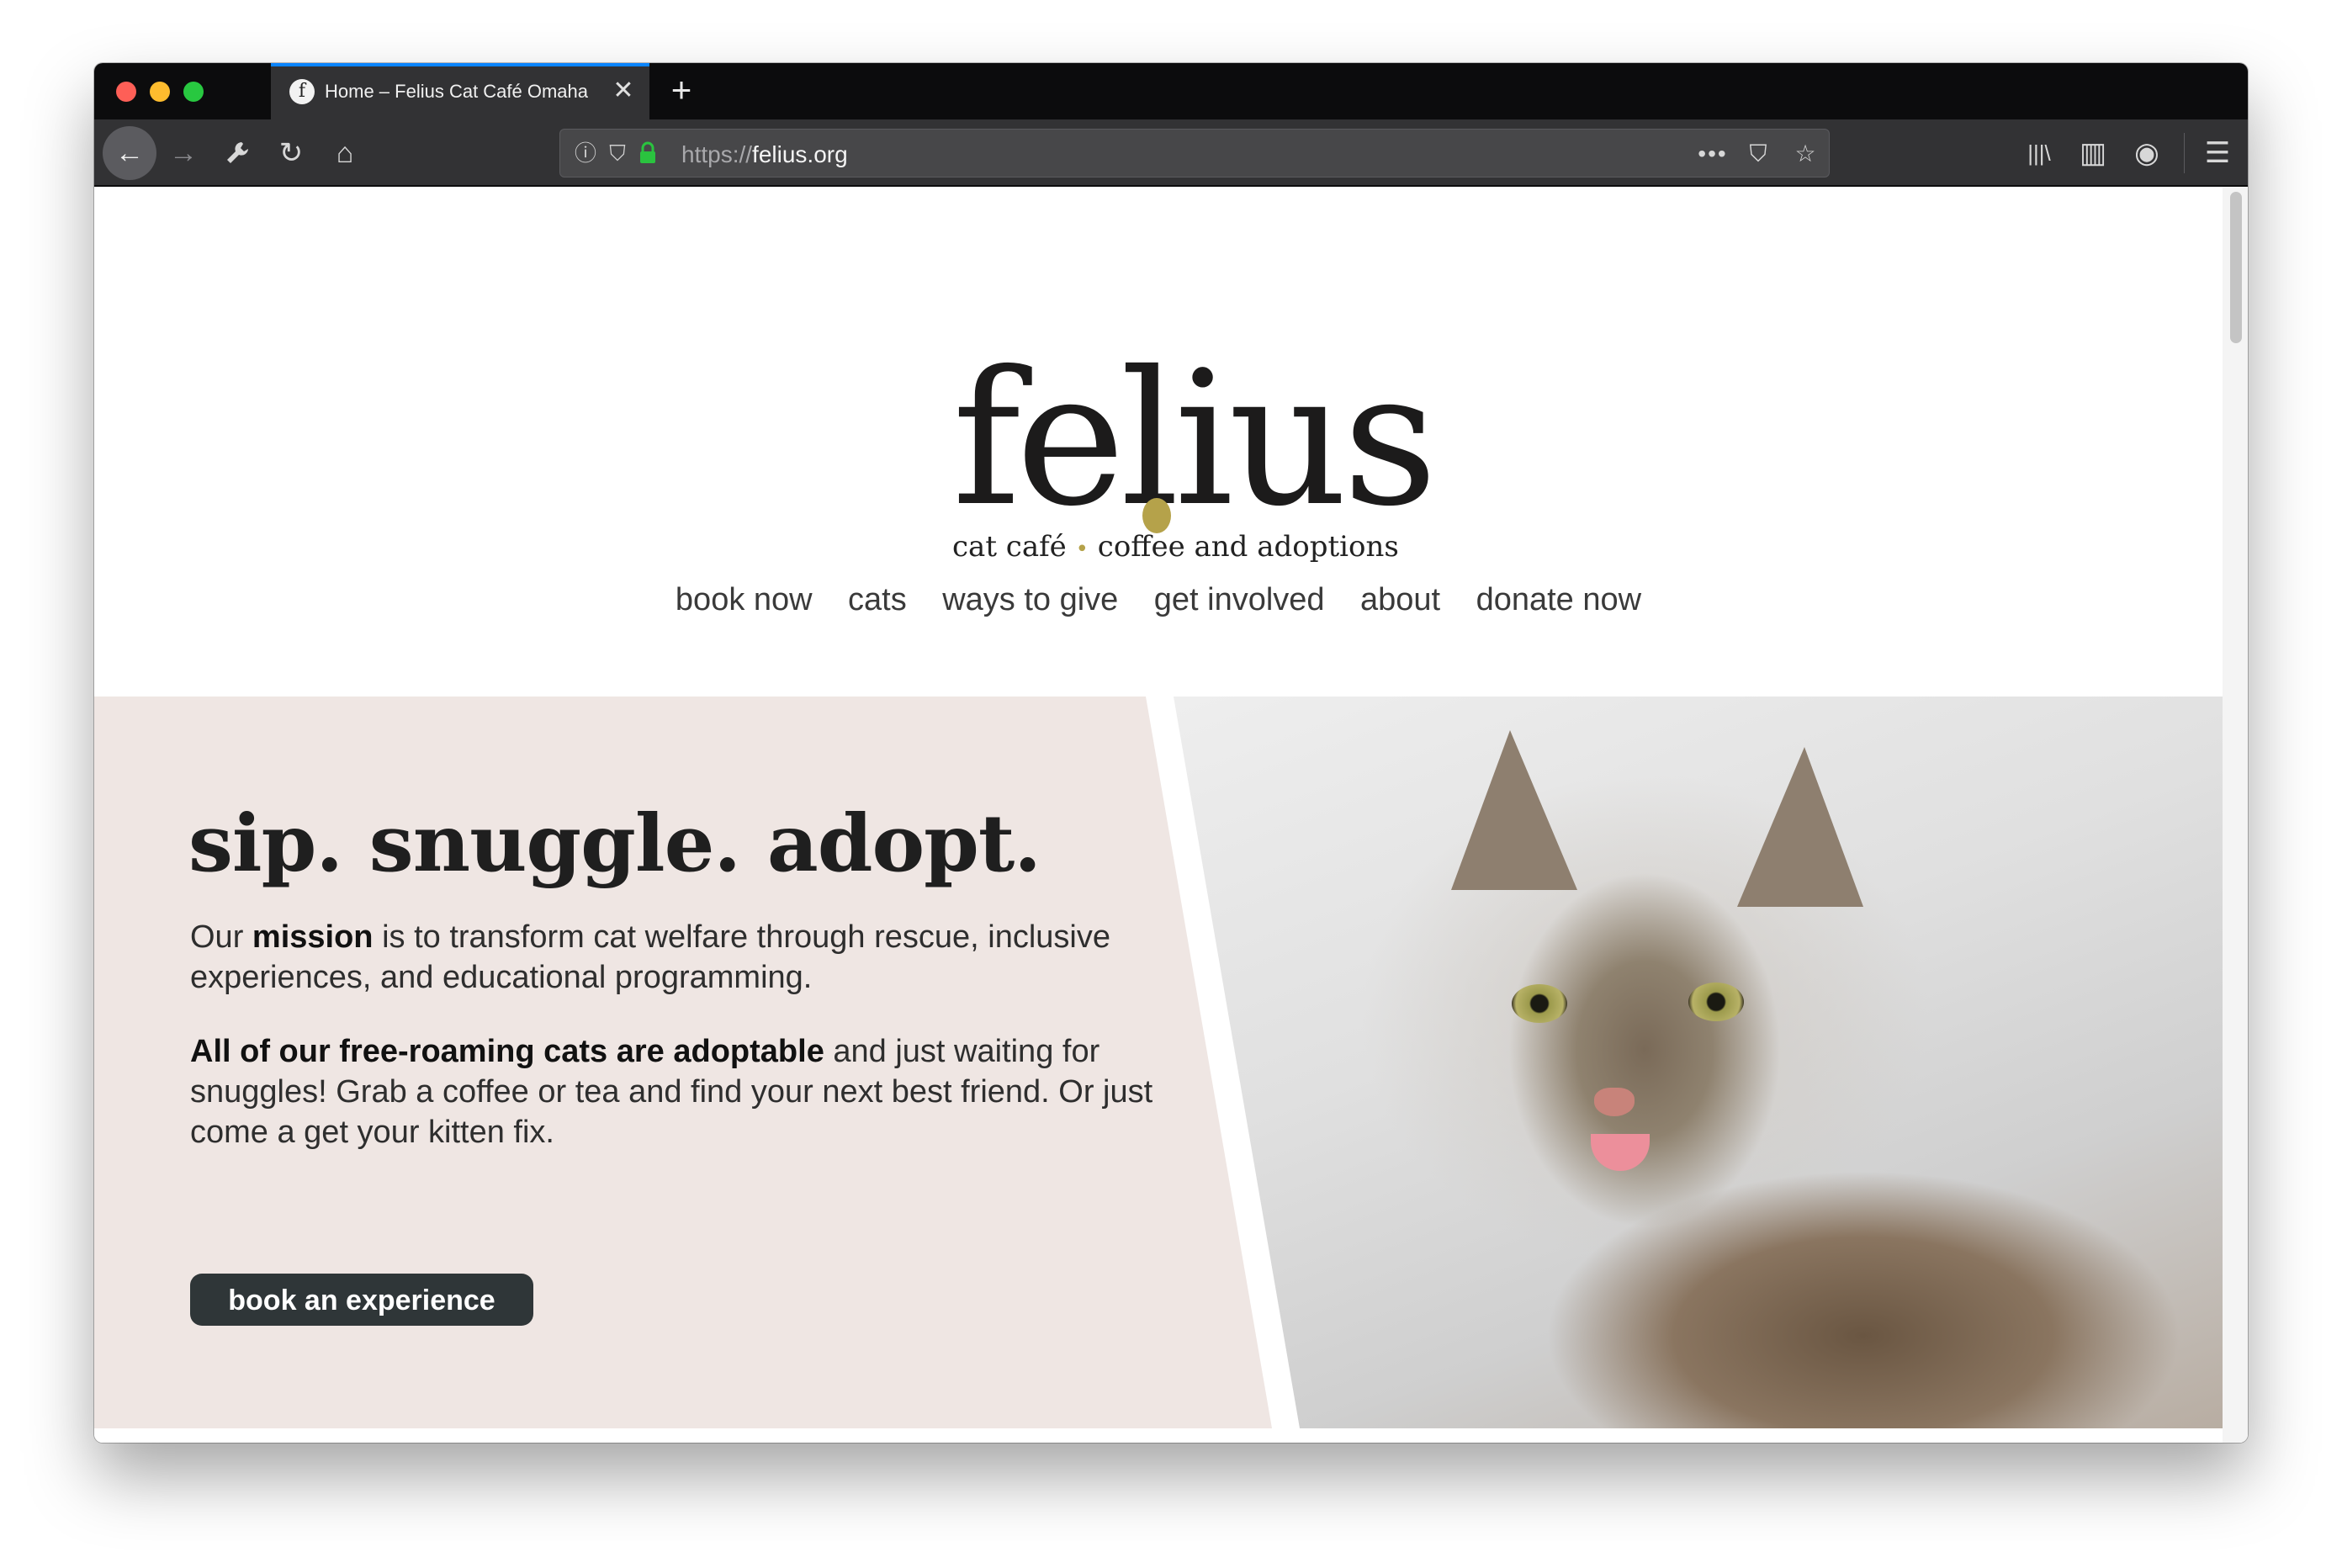 This screenshot has width=2342, height=1568. What do you see at coordinates (1010, 547) in the screenshot?
I see `tagline-left: cat café` at bounding box center [1010, 547].